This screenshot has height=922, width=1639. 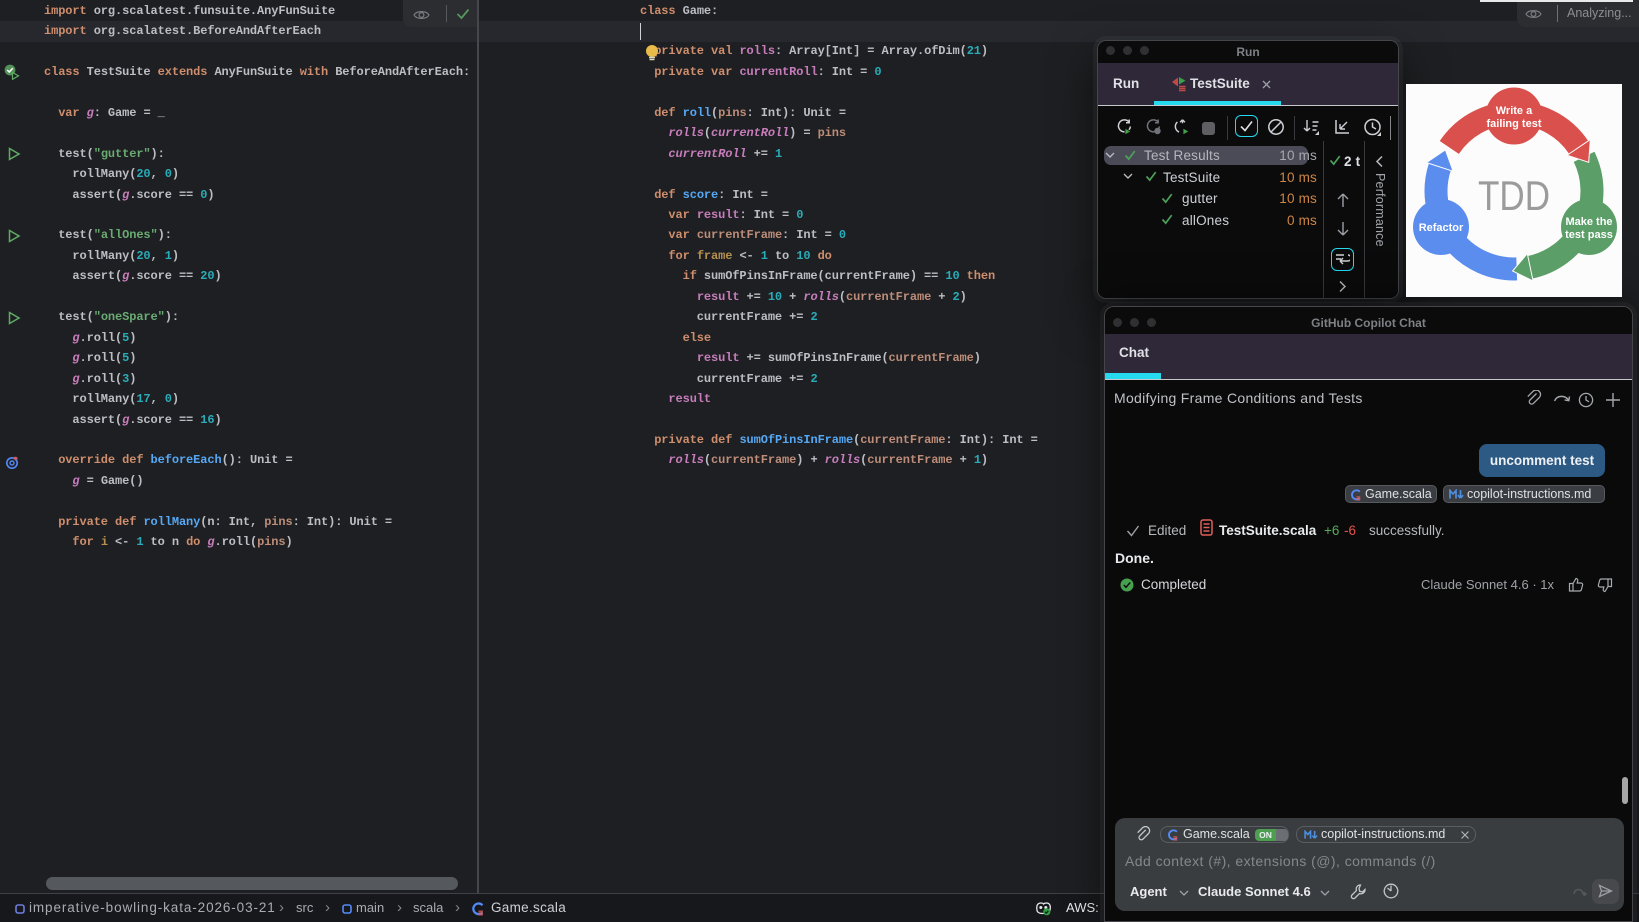 I want to click on svg-text: Write a, so click(x=1514, y=111).